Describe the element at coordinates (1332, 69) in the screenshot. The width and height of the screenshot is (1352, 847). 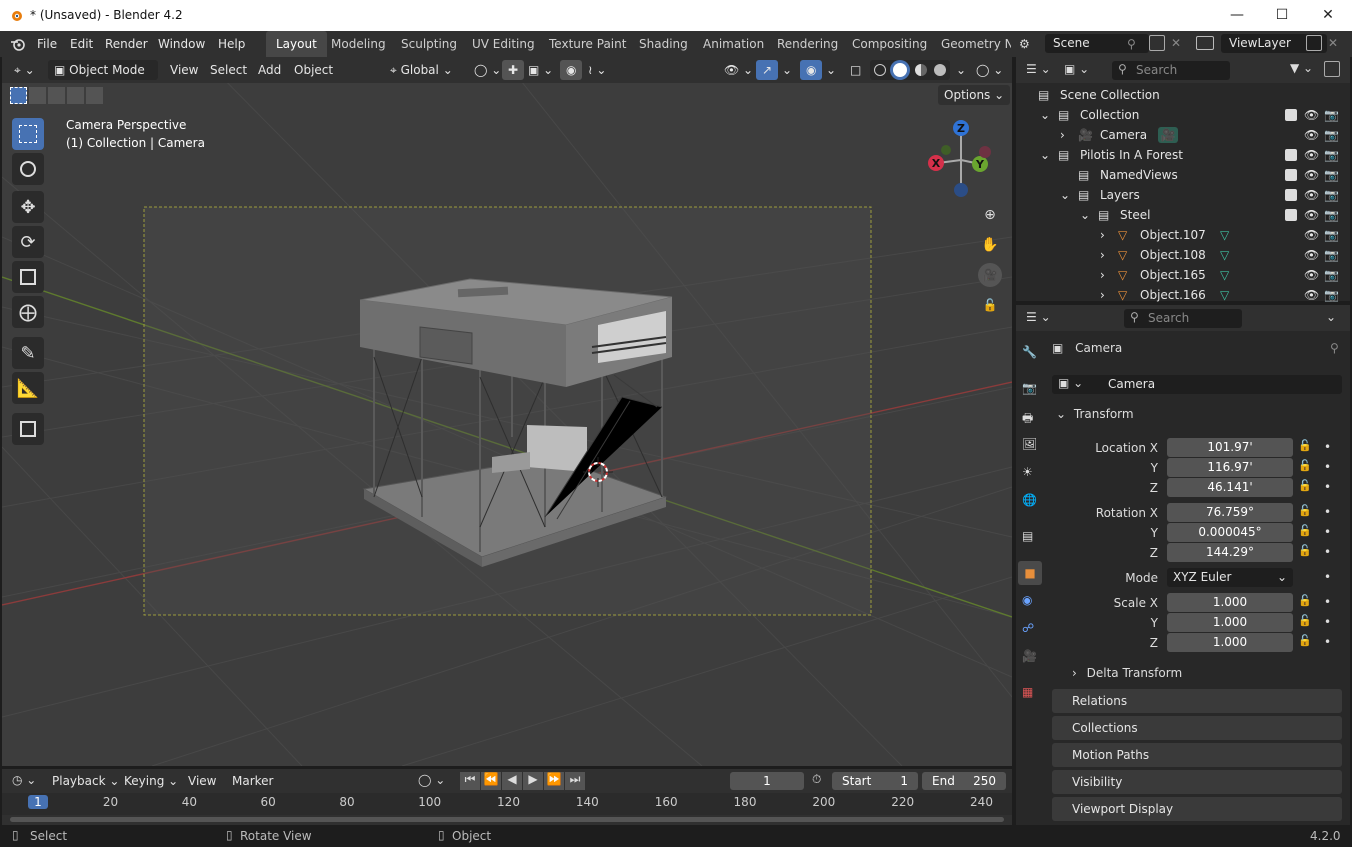
I see `new-collection-icon` at that location.